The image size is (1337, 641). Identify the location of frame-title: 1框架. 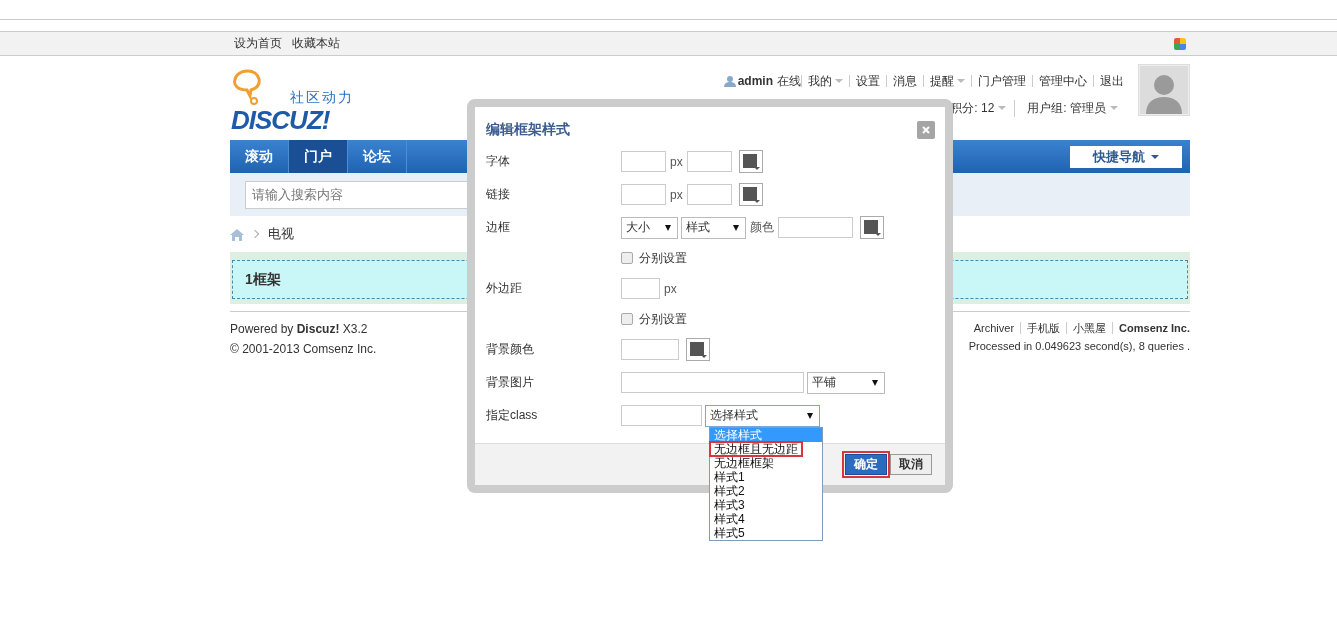
(263, 279).